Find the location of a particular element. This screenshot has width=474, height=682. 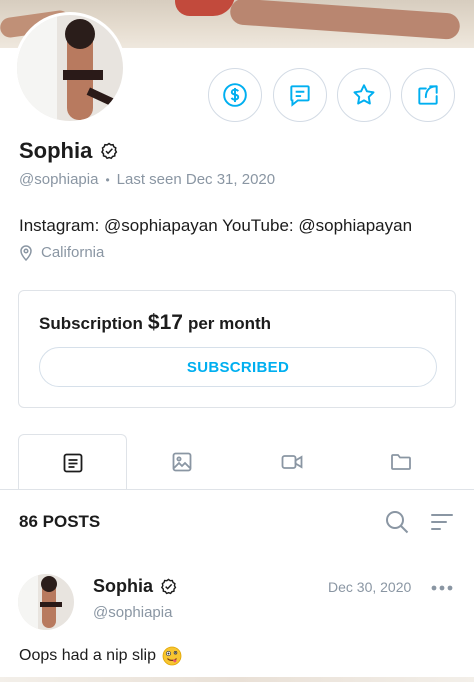

tab-videos is located at coordinates (291, 462).